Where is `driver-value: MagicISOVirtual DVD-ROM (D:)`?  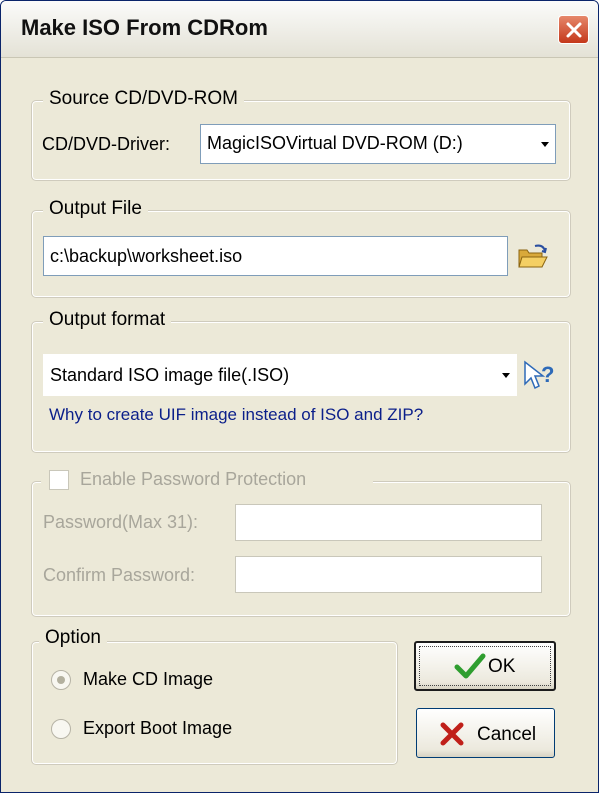 driver-value: MagicISOVirtual DVD-ROM (D:) is located at coordinates (335, 143).